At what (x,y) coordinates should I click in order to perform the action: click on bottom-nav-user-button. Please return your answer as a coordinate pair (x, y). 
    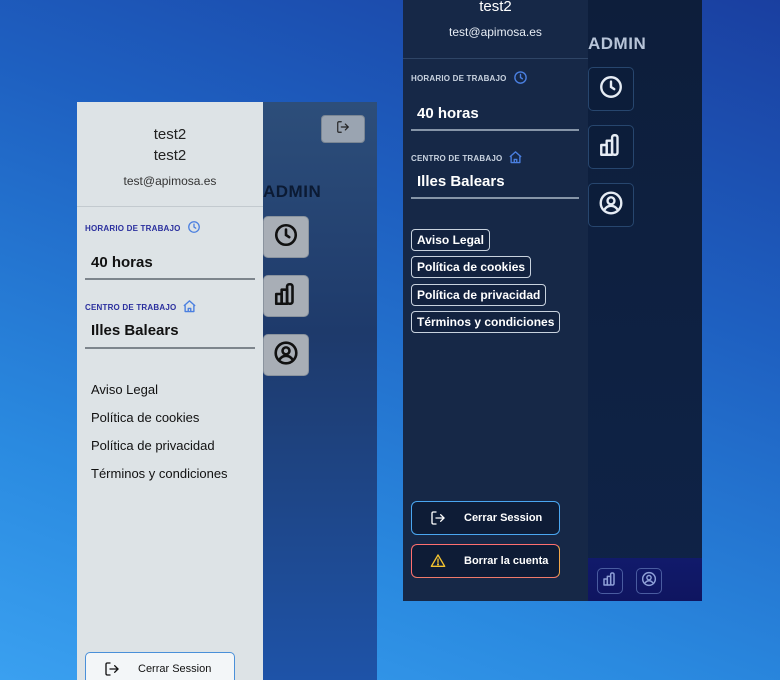
    Looking at the image, I should click on (649, 581).